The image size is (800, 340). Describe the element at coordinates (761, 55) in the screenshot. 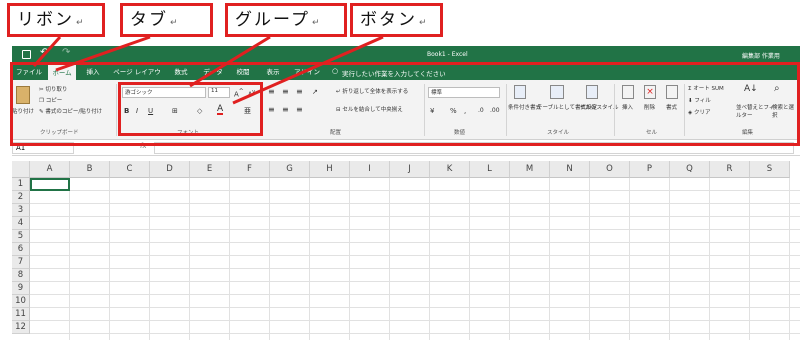

I see `user-name: 編集部 作業用` at that location.